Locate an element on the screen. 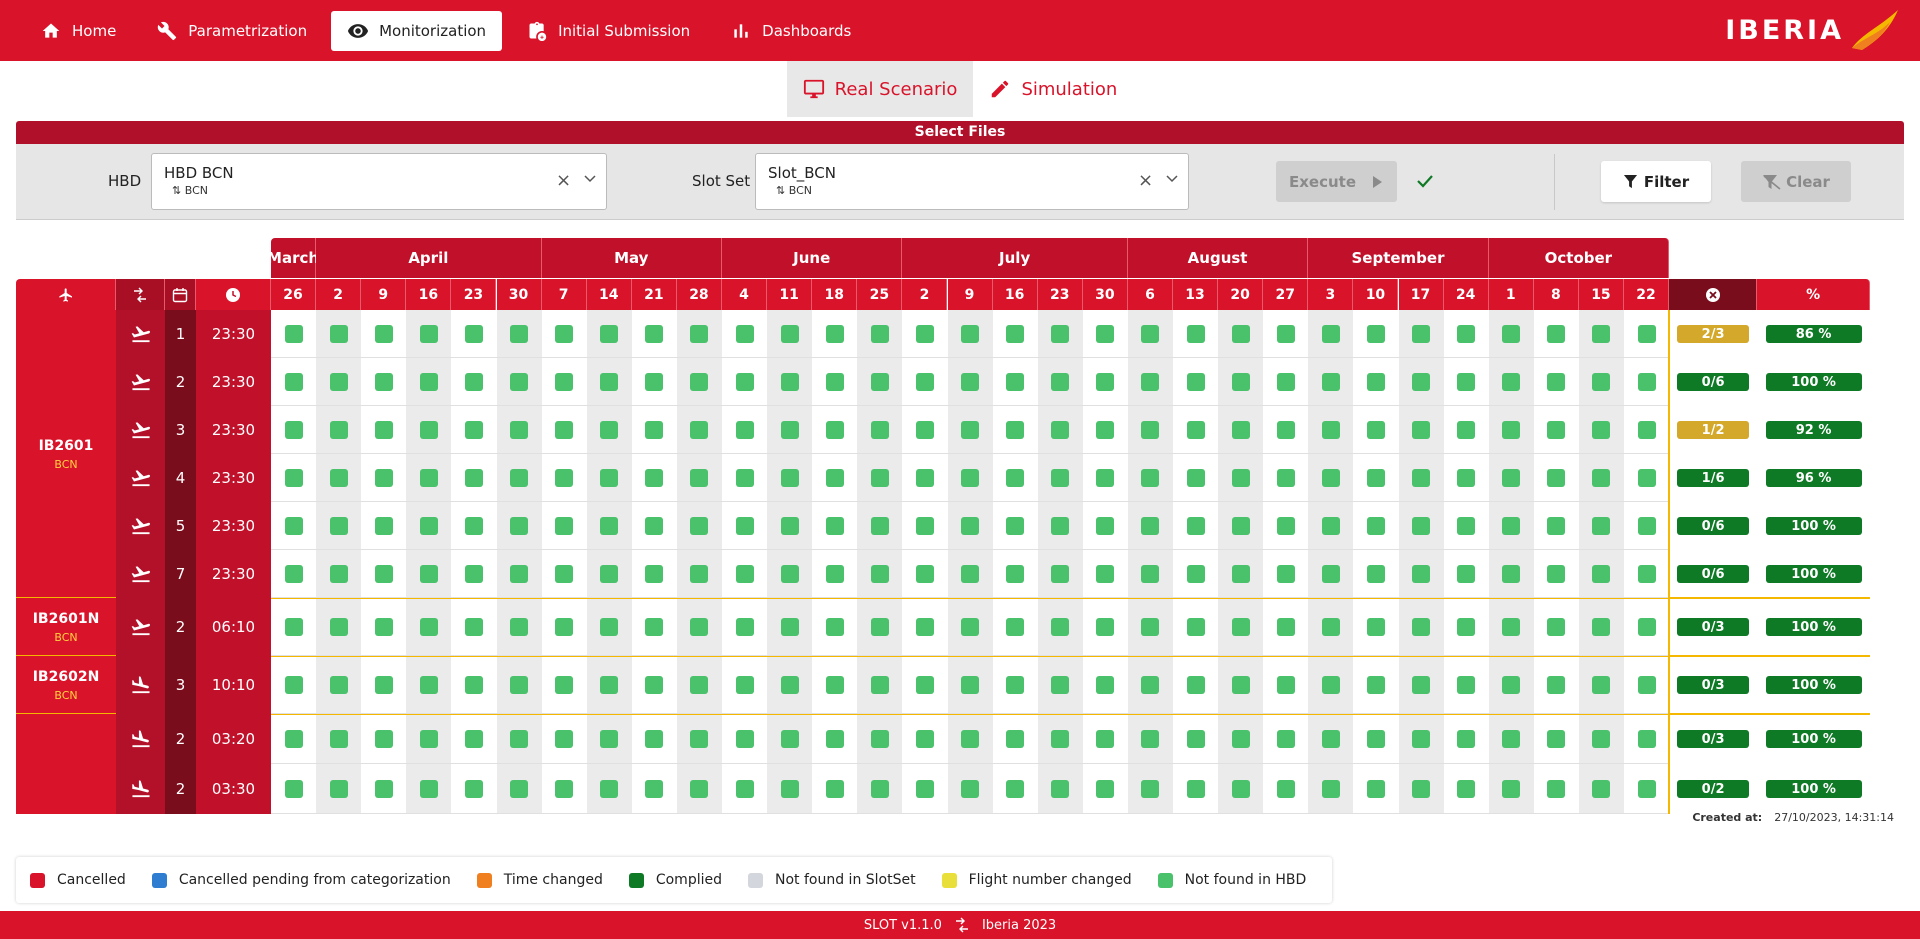  slot-set-select: Slot_BCN ⇅ BCN × is located at coordinates (972, 181).